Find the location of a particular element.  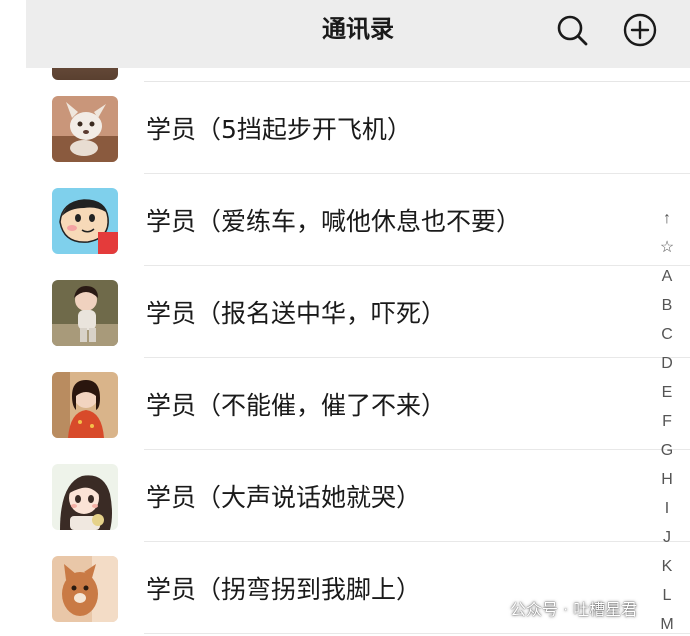

contact-name: 学员（5挡起步开飞机） is located at coordinates (279, 129).